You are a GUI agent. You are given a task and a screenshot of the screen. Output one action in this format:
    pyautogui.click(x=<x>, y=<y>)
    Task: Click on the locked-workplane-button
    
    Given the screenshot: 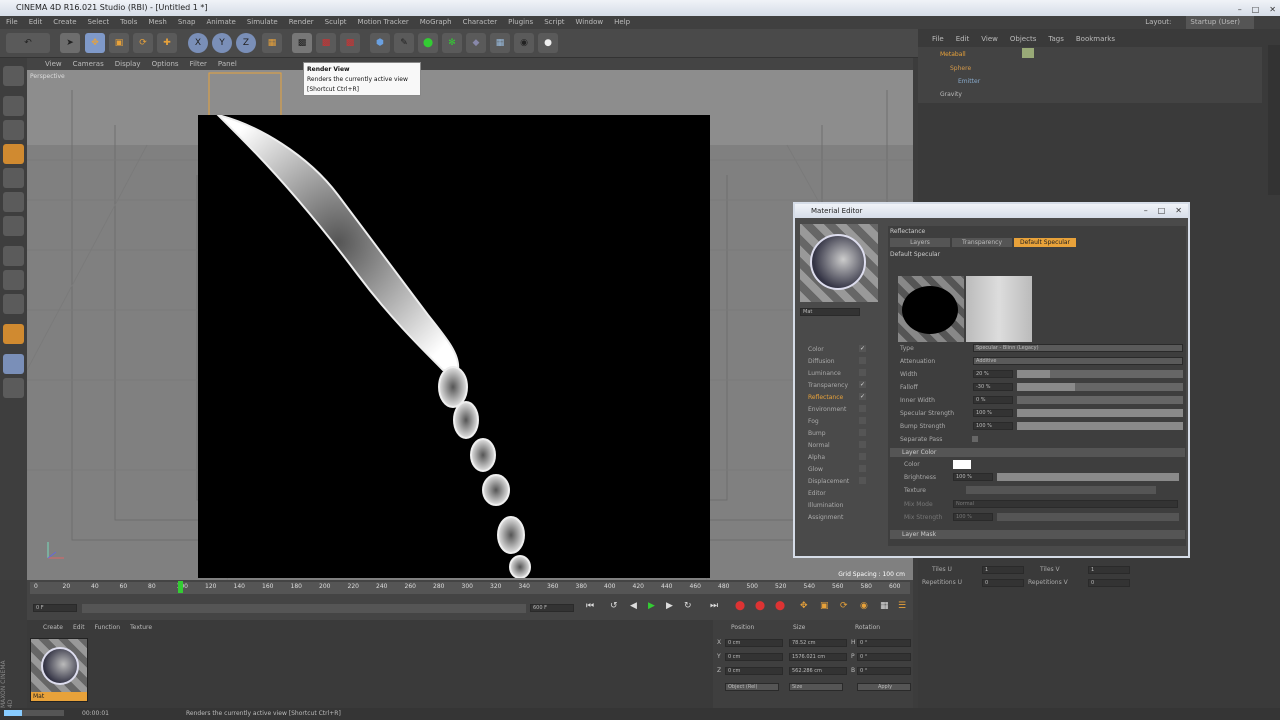 What is the action you would take?
    pyautogui.click(x=13, y=364)
    